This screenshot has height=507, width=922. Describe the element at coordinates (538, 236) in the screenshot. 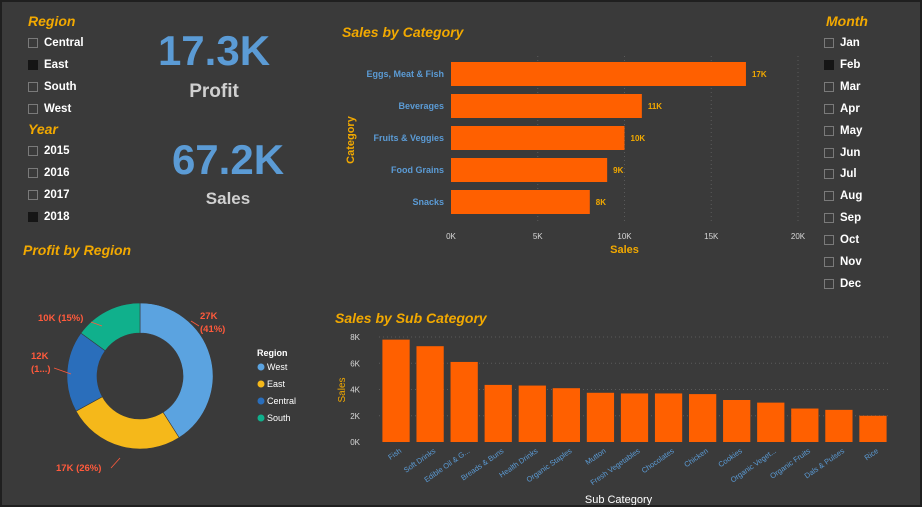

I see `x-tick-label: 5K` at that location.